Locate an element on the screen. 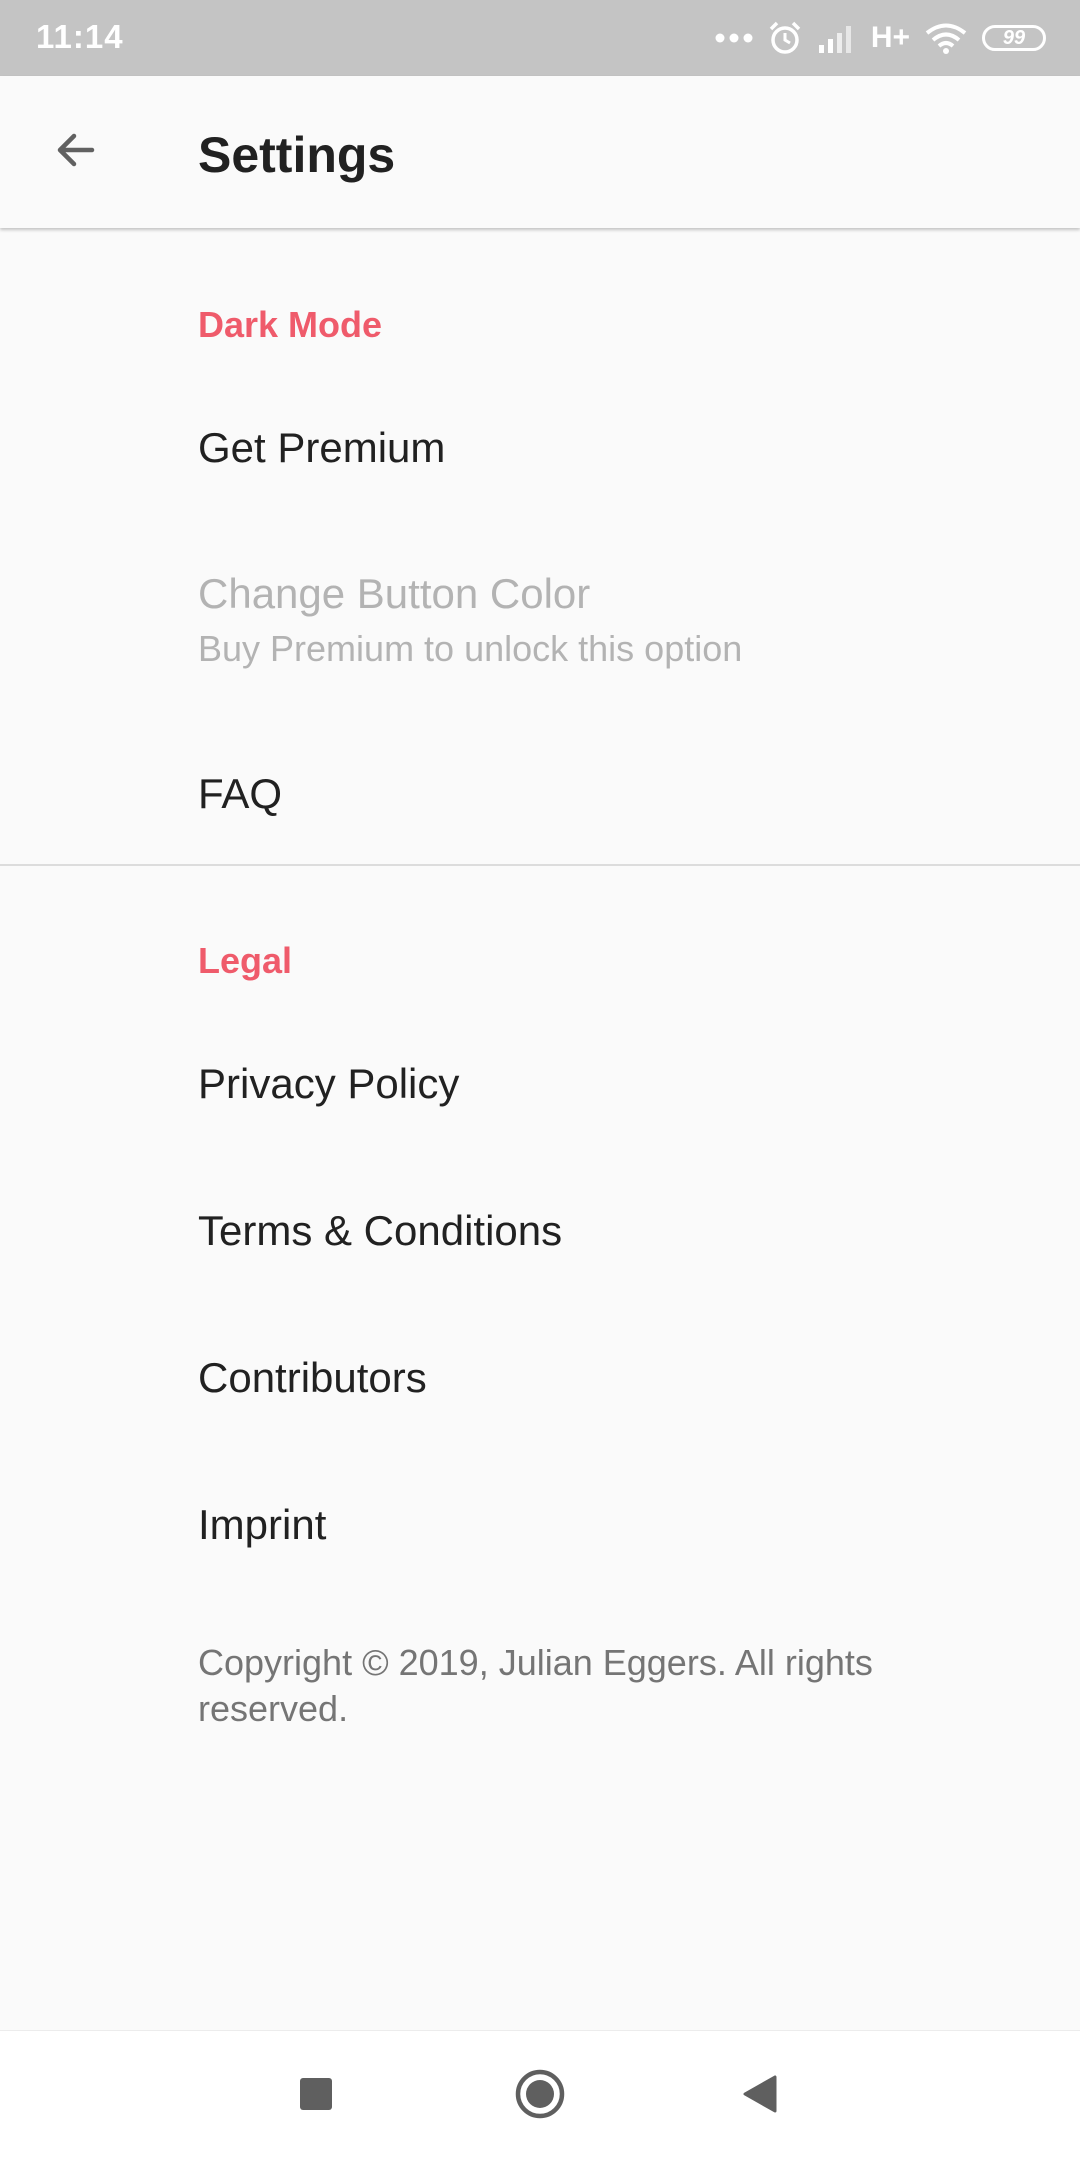 The width and height of the screenshot is (1080, 2161). section-header-legal: Legal is located at coordinates (245, 960).